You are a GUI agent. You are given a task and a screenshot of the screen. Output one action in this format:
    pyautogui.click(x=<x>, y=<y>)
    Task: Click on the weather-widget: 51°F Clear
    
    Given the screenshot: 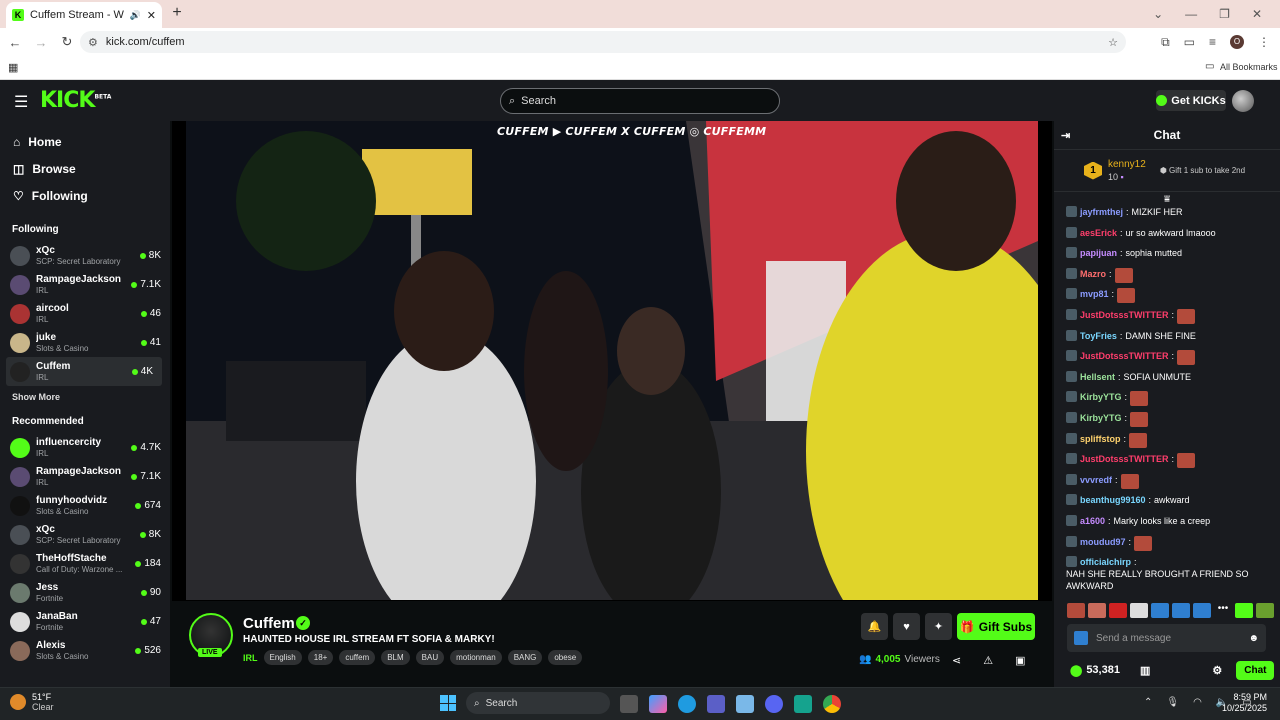 What is the action you would take?
    pyautogui.click(x=32, y=702)
    